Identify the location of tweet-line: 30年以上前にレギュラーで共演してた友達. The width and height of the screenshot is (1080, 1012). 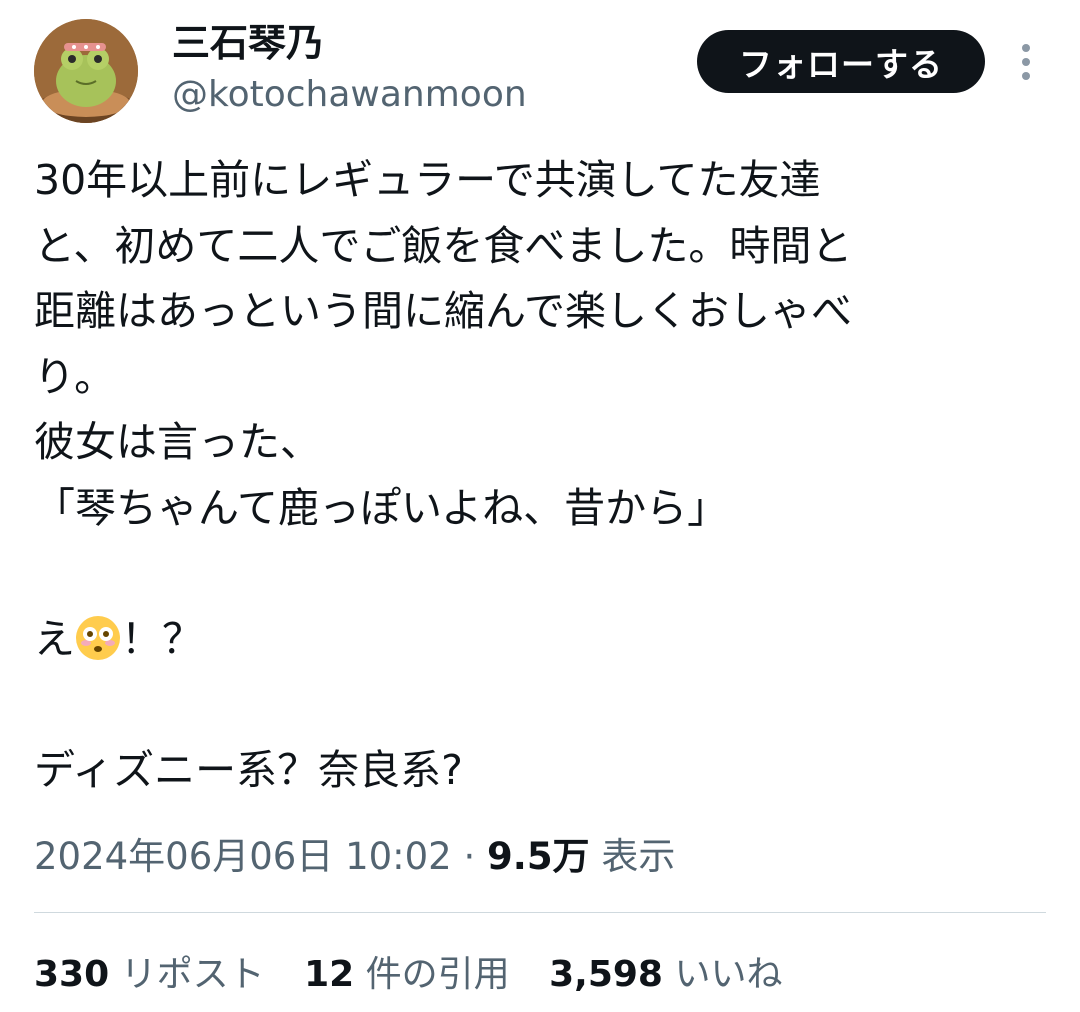
(427, 180).